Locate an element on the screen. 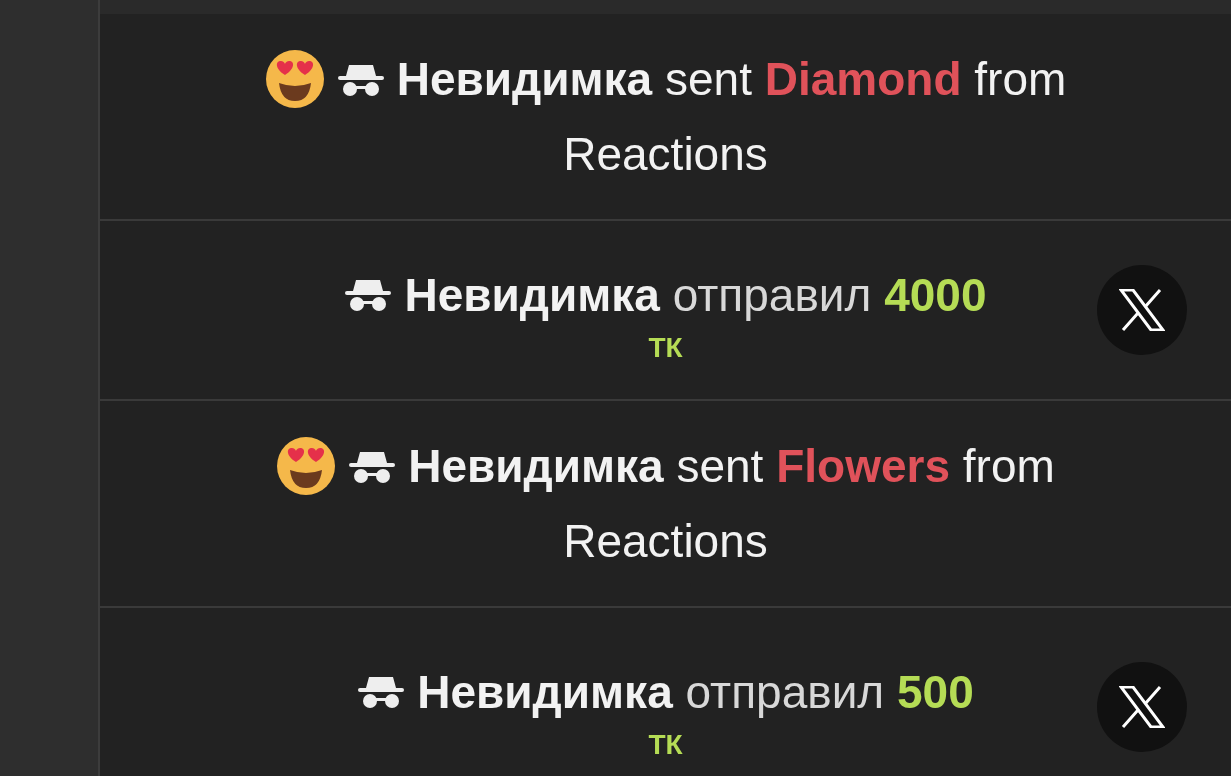 This screenshot has height=776, width=1231. message-text: Невидимка отправил 4000 is located at coordinates (695, 294).